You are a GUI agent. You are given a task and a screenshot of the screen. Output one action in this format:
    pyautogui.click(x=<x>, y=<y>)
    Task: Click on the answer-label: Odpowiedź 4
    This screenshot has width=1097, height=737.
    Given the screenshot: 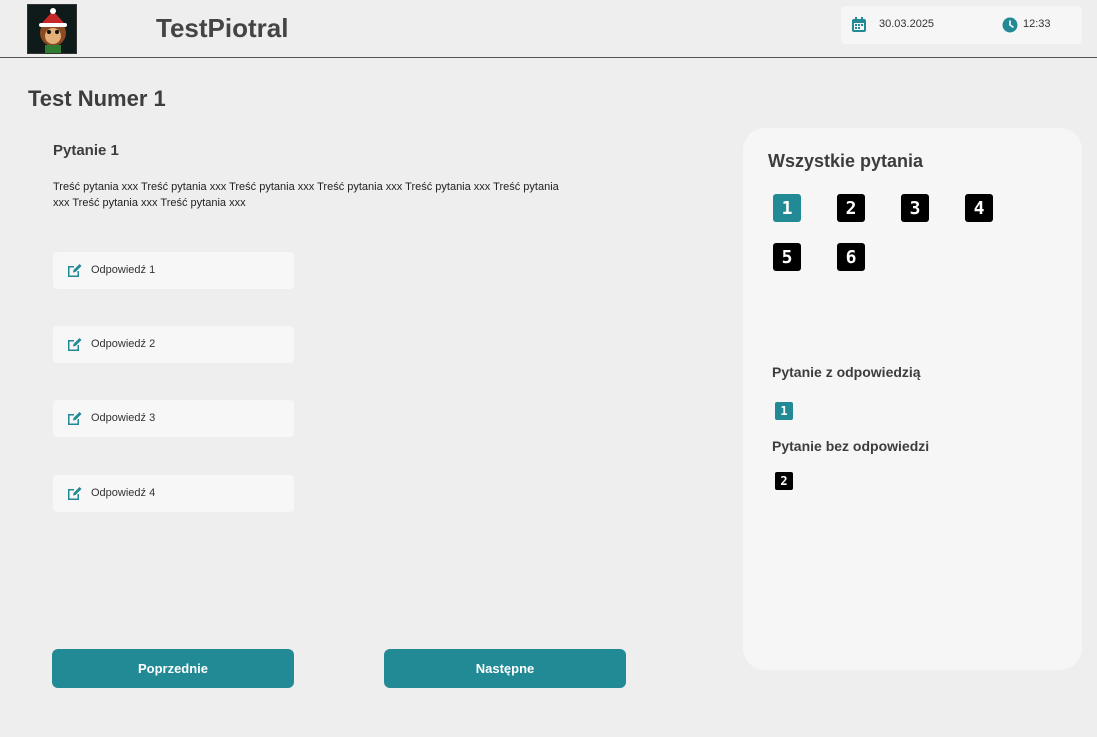 What is the action you would take?
    pyautogui.click(x=123, y=493)
    